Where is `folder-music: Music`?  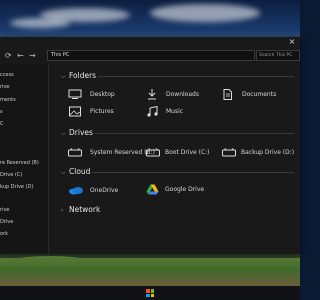 folder-music: Music is located at coordinates (177, 112).